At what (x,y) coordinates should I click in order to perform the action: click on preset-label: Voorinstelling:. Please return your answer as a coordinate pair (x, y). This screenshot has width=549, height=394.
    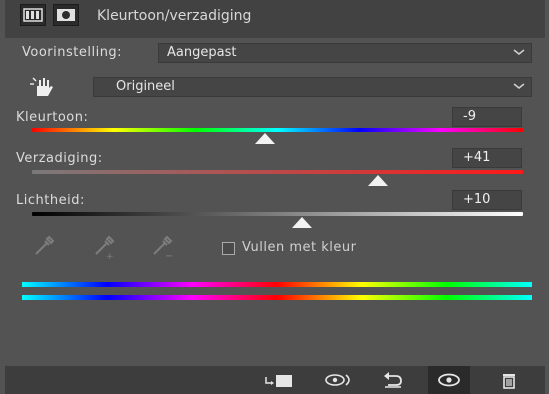
    Looking at the image, I should click on (72, 52).